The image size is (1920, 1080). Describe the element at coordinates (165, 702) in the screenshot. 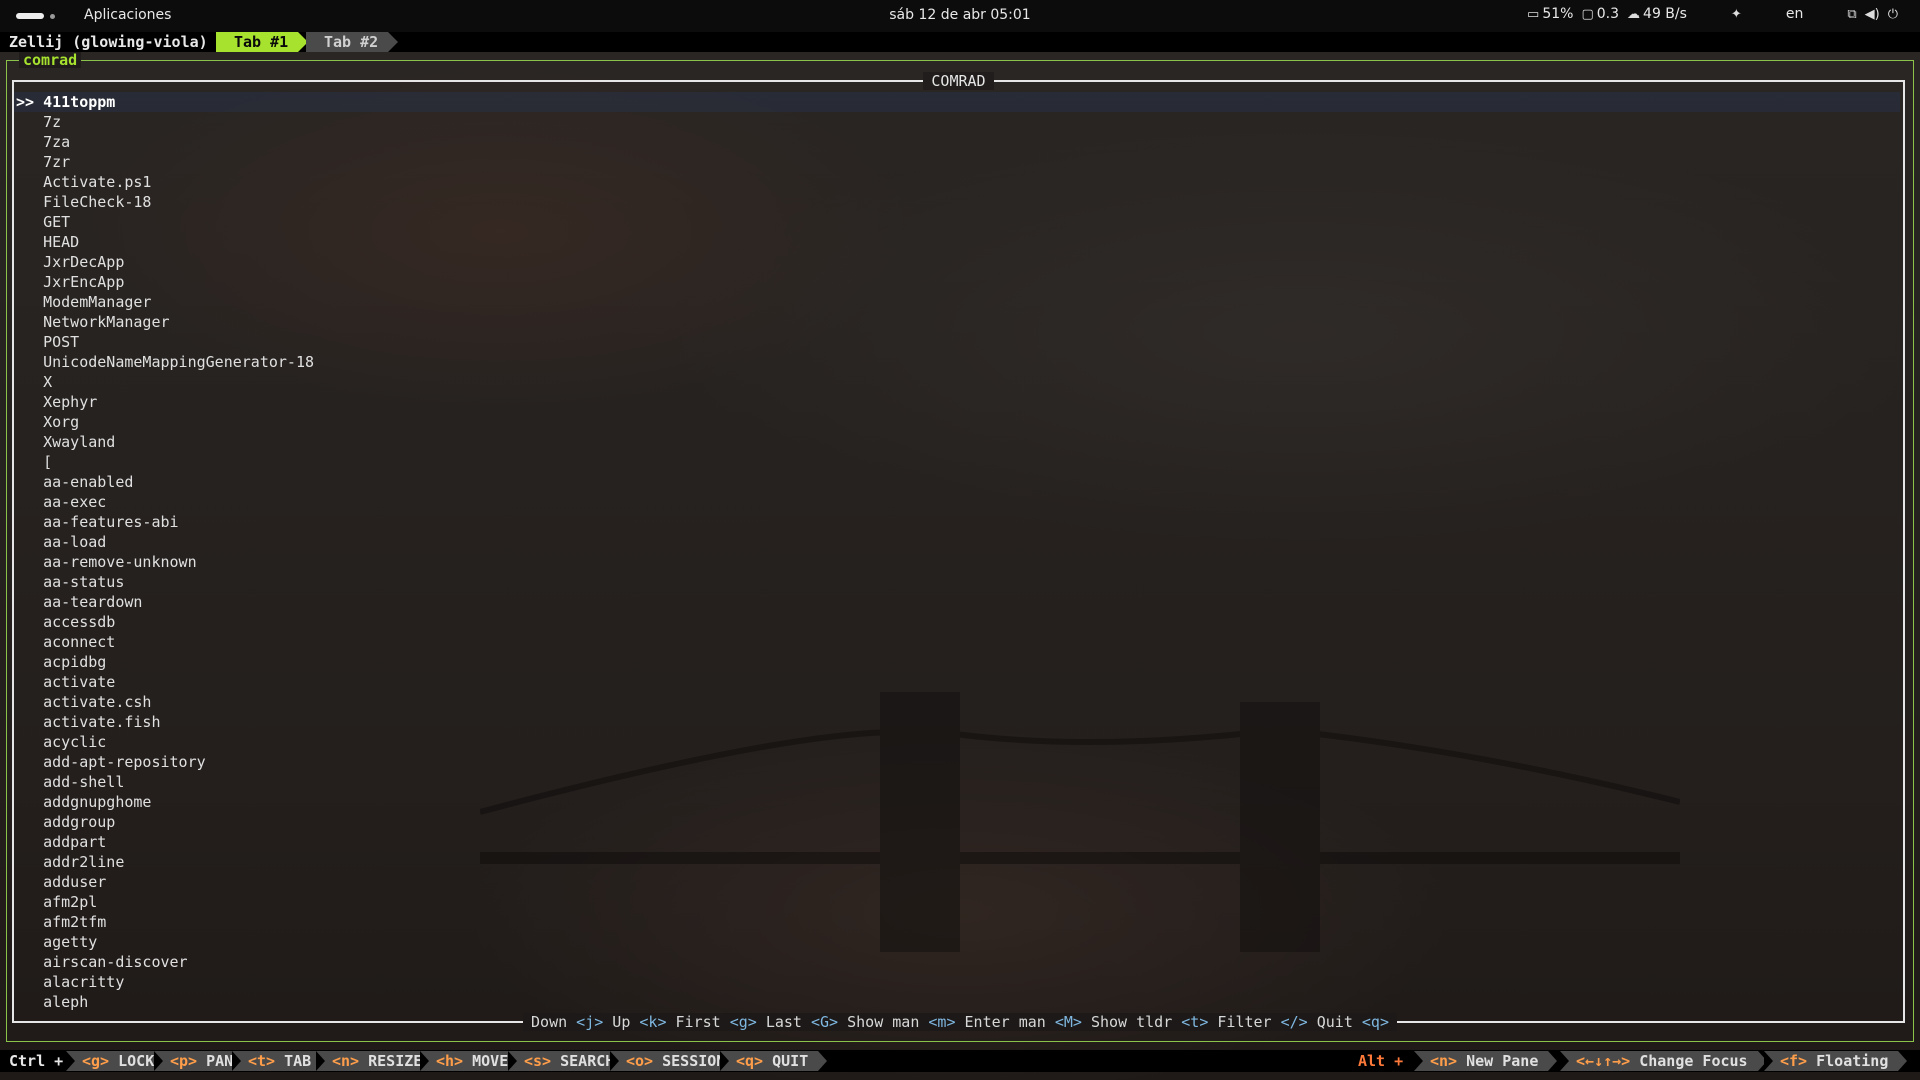

I see `list-item: activate.csh` at that location.